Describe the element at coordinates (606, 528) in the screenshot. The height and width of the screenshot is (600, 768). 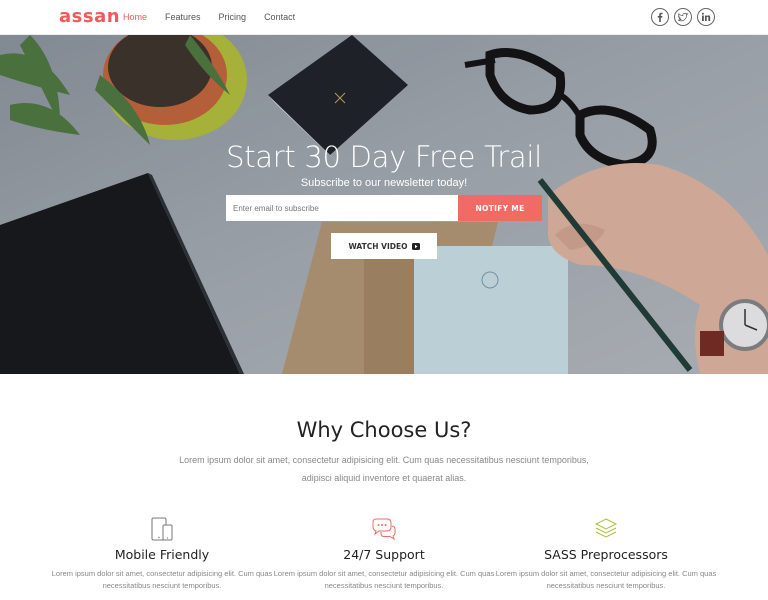
I see `layers-icon` at that location.